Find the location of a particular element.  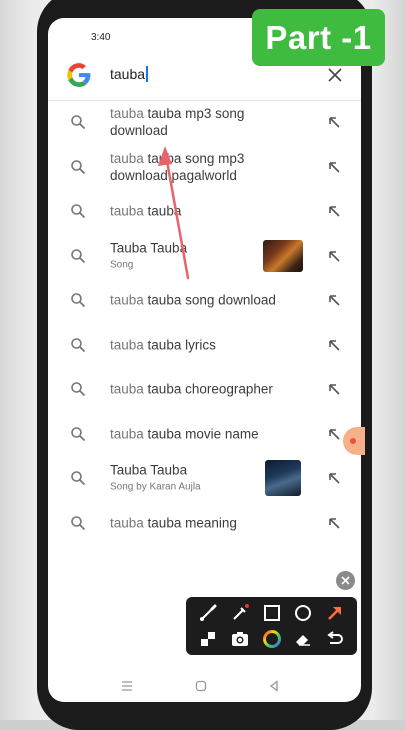

floating-bubble is located at coordinates (354, 441).